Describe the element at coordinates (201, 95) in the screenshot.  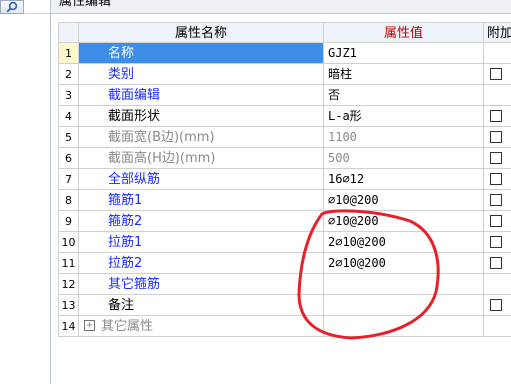
I see `property-name: 截面编辑` at that location.